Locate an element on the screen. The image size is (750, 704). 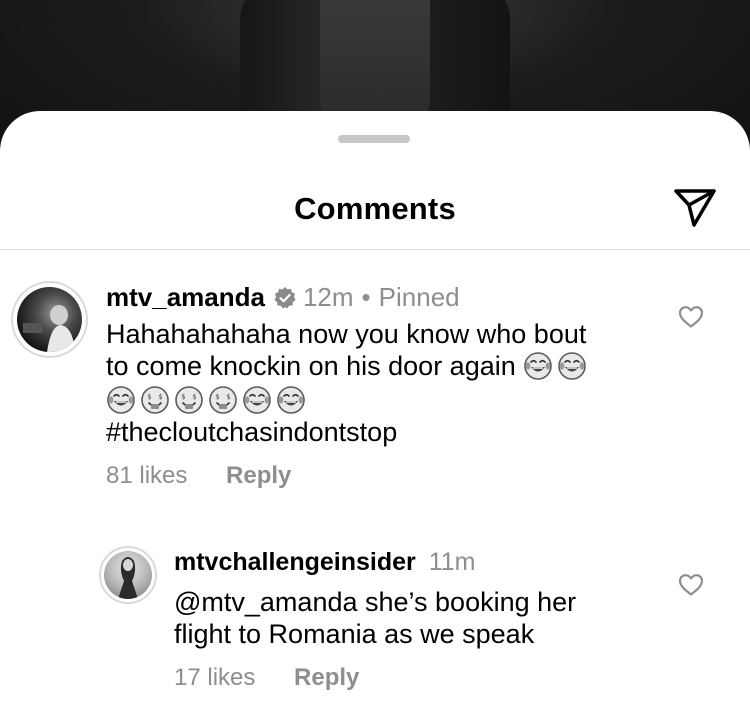
comment-actions: 81 likes Reply is located at coordinates (214, 476).